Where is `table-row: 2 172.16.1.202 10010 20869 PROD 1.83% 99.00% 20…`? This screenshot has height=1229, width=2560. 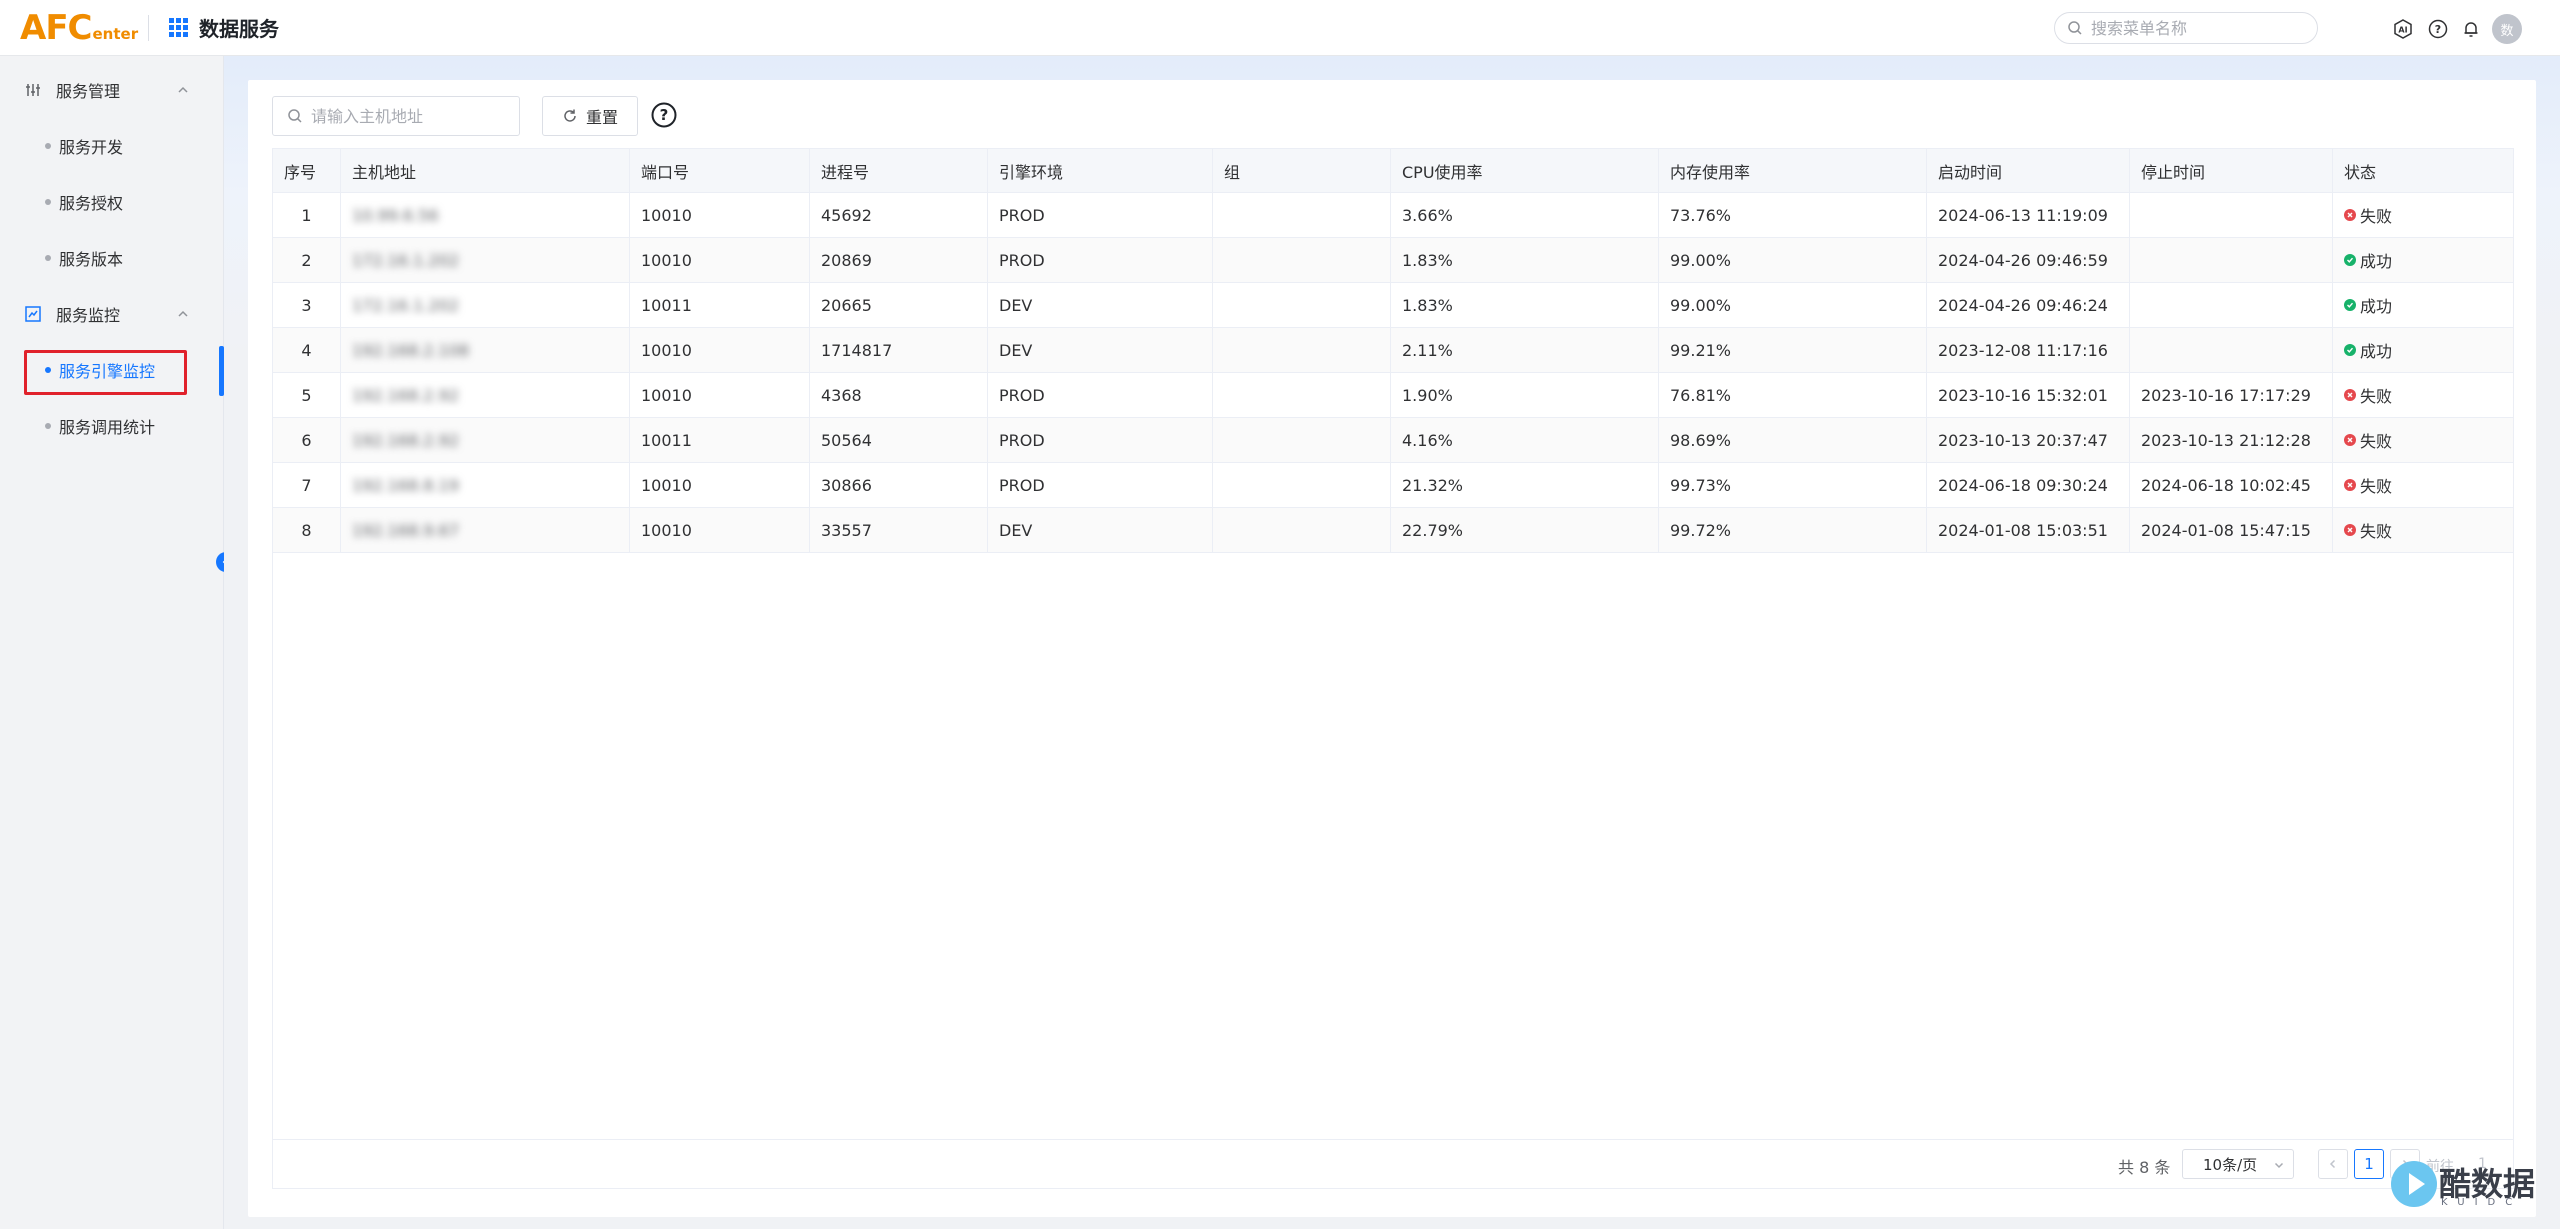 table-row: 2 172.16.1.202 10010 20869 PROD 1.83% 99.00% 20… is located at coordinates (1393, 260).